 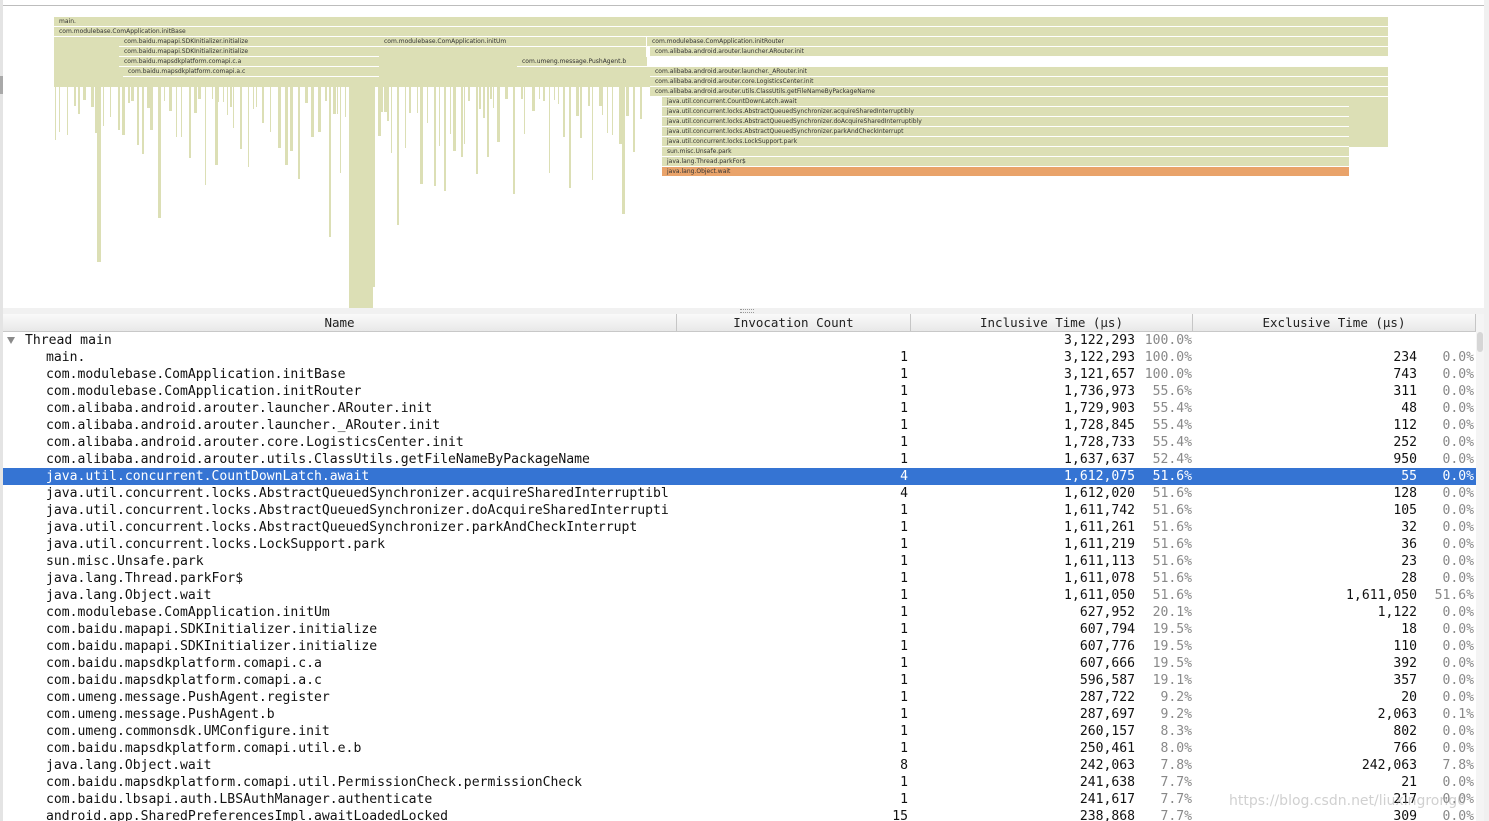 What do you see at coordinates (747, 311) in the screenshot?
I see `splitter-grip-icon` at bounding box center [747, 311].